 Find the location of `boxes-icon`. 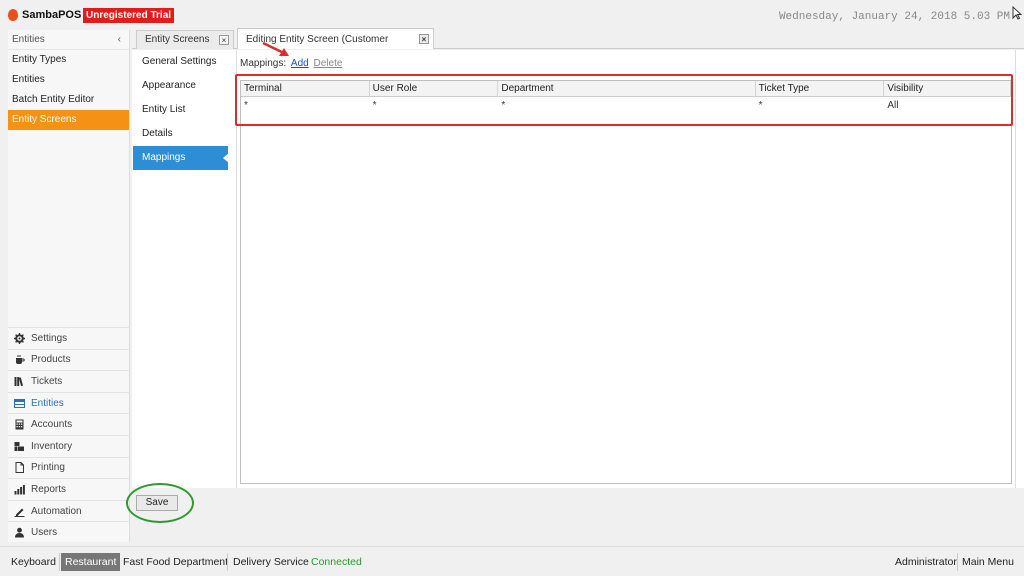

boxes-icon is located at coordinates (19, 446).